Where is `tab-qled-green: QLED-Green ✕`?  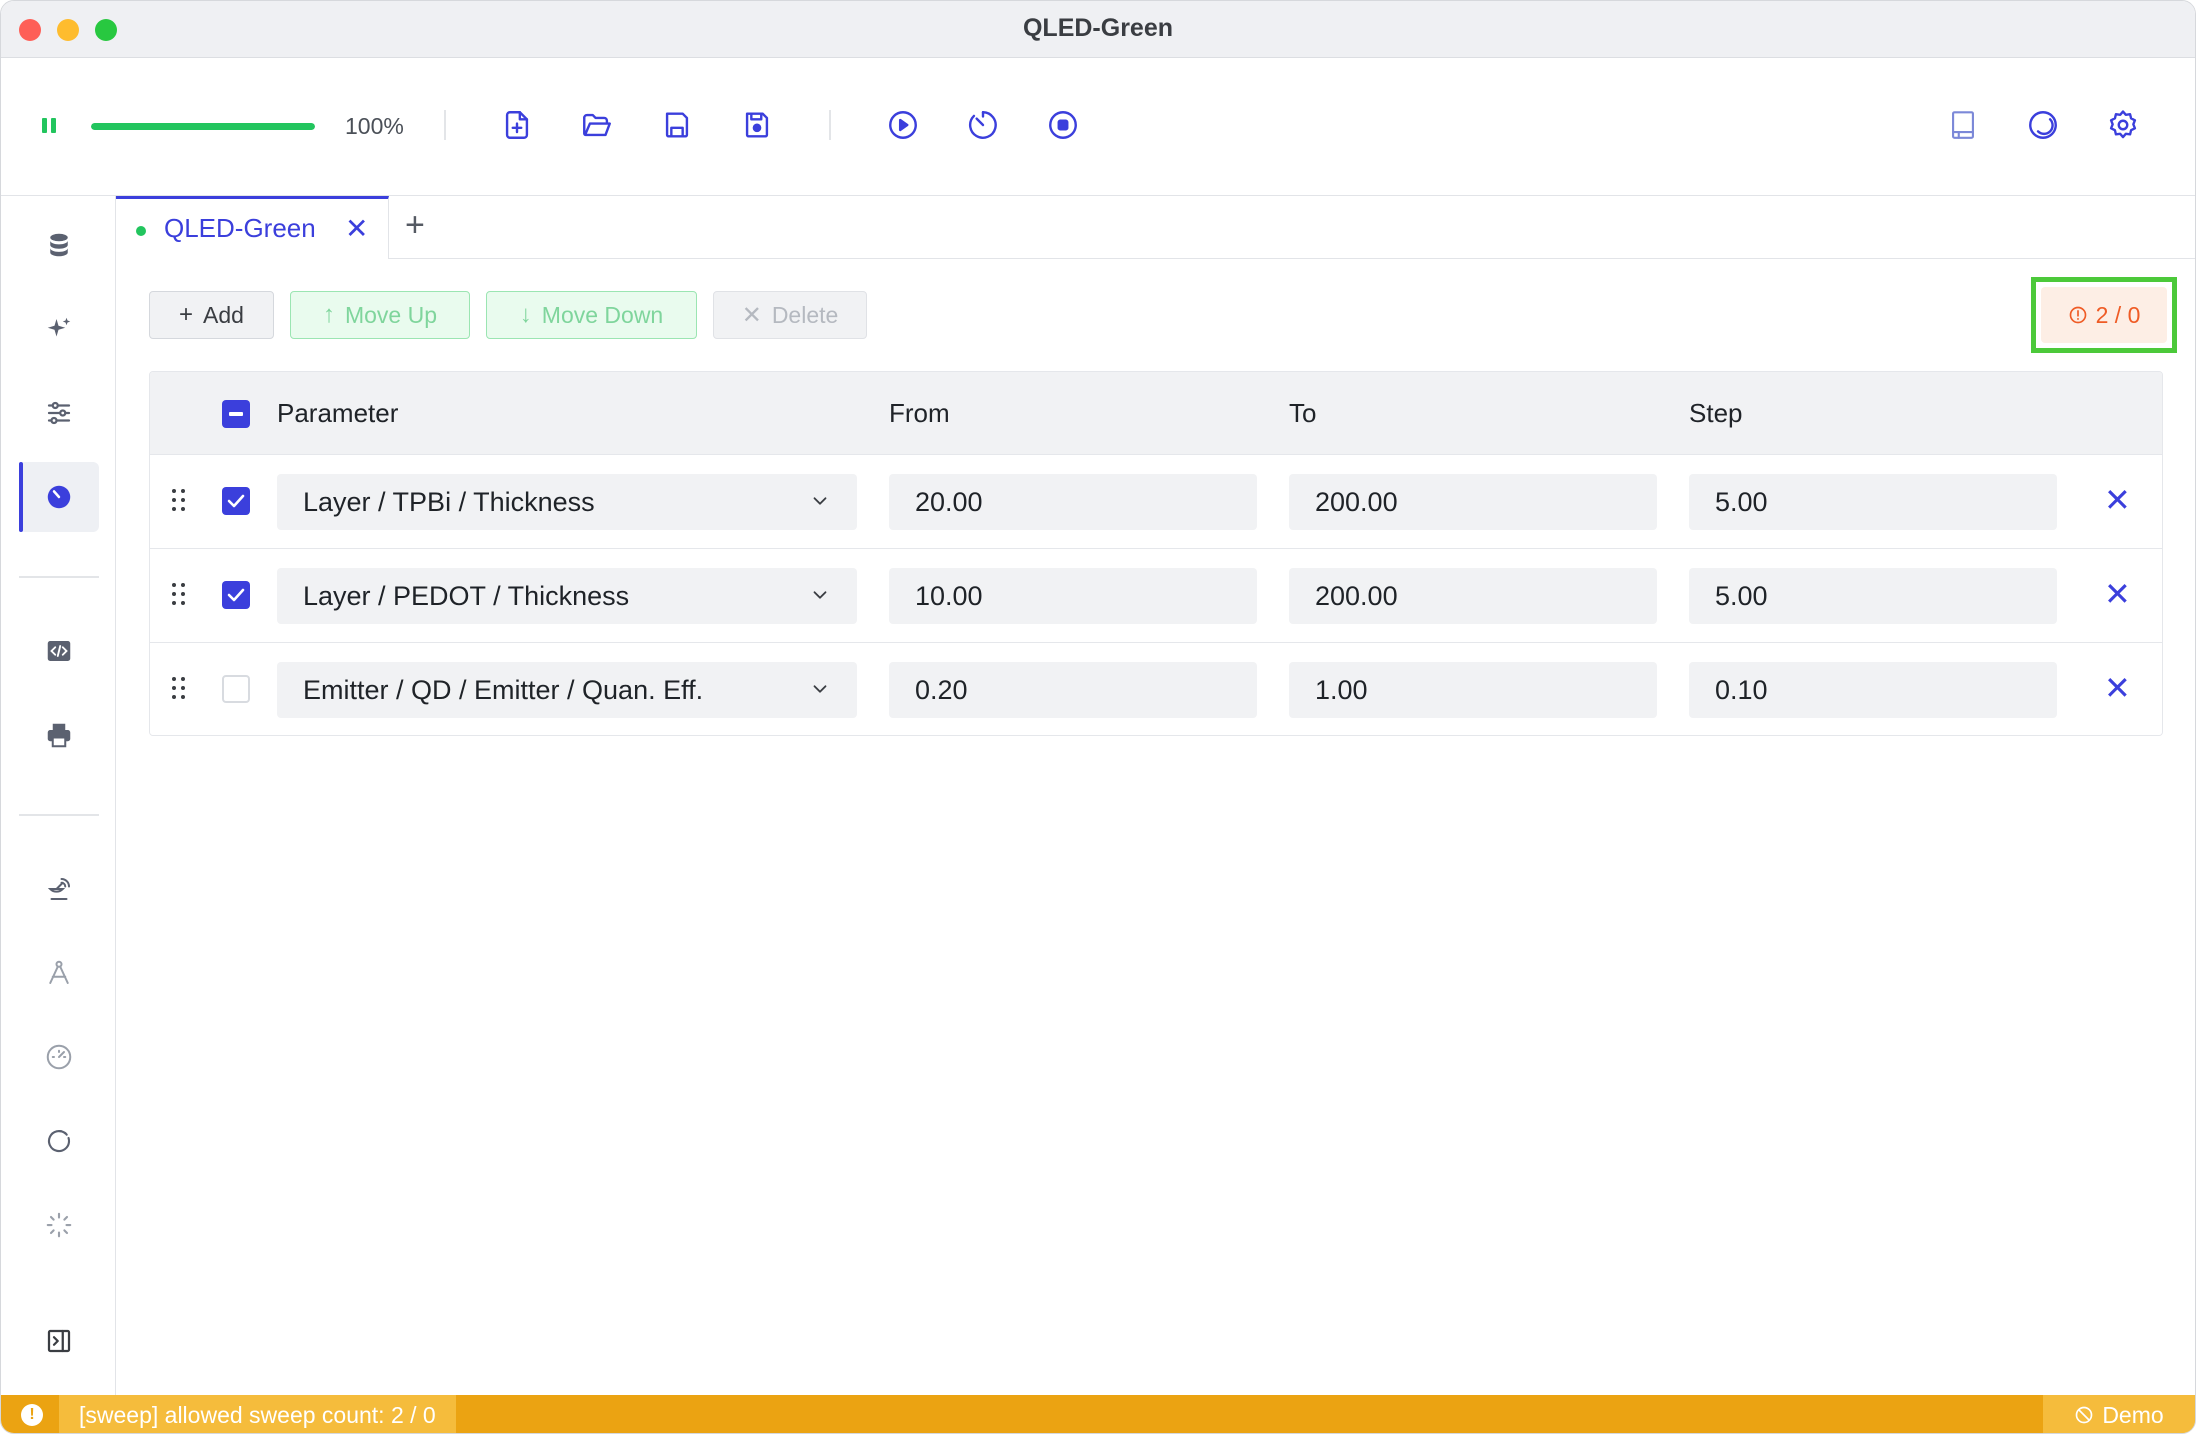 tab-qled-green: QLED-Green ✕ is located at coordinates (252, 227).